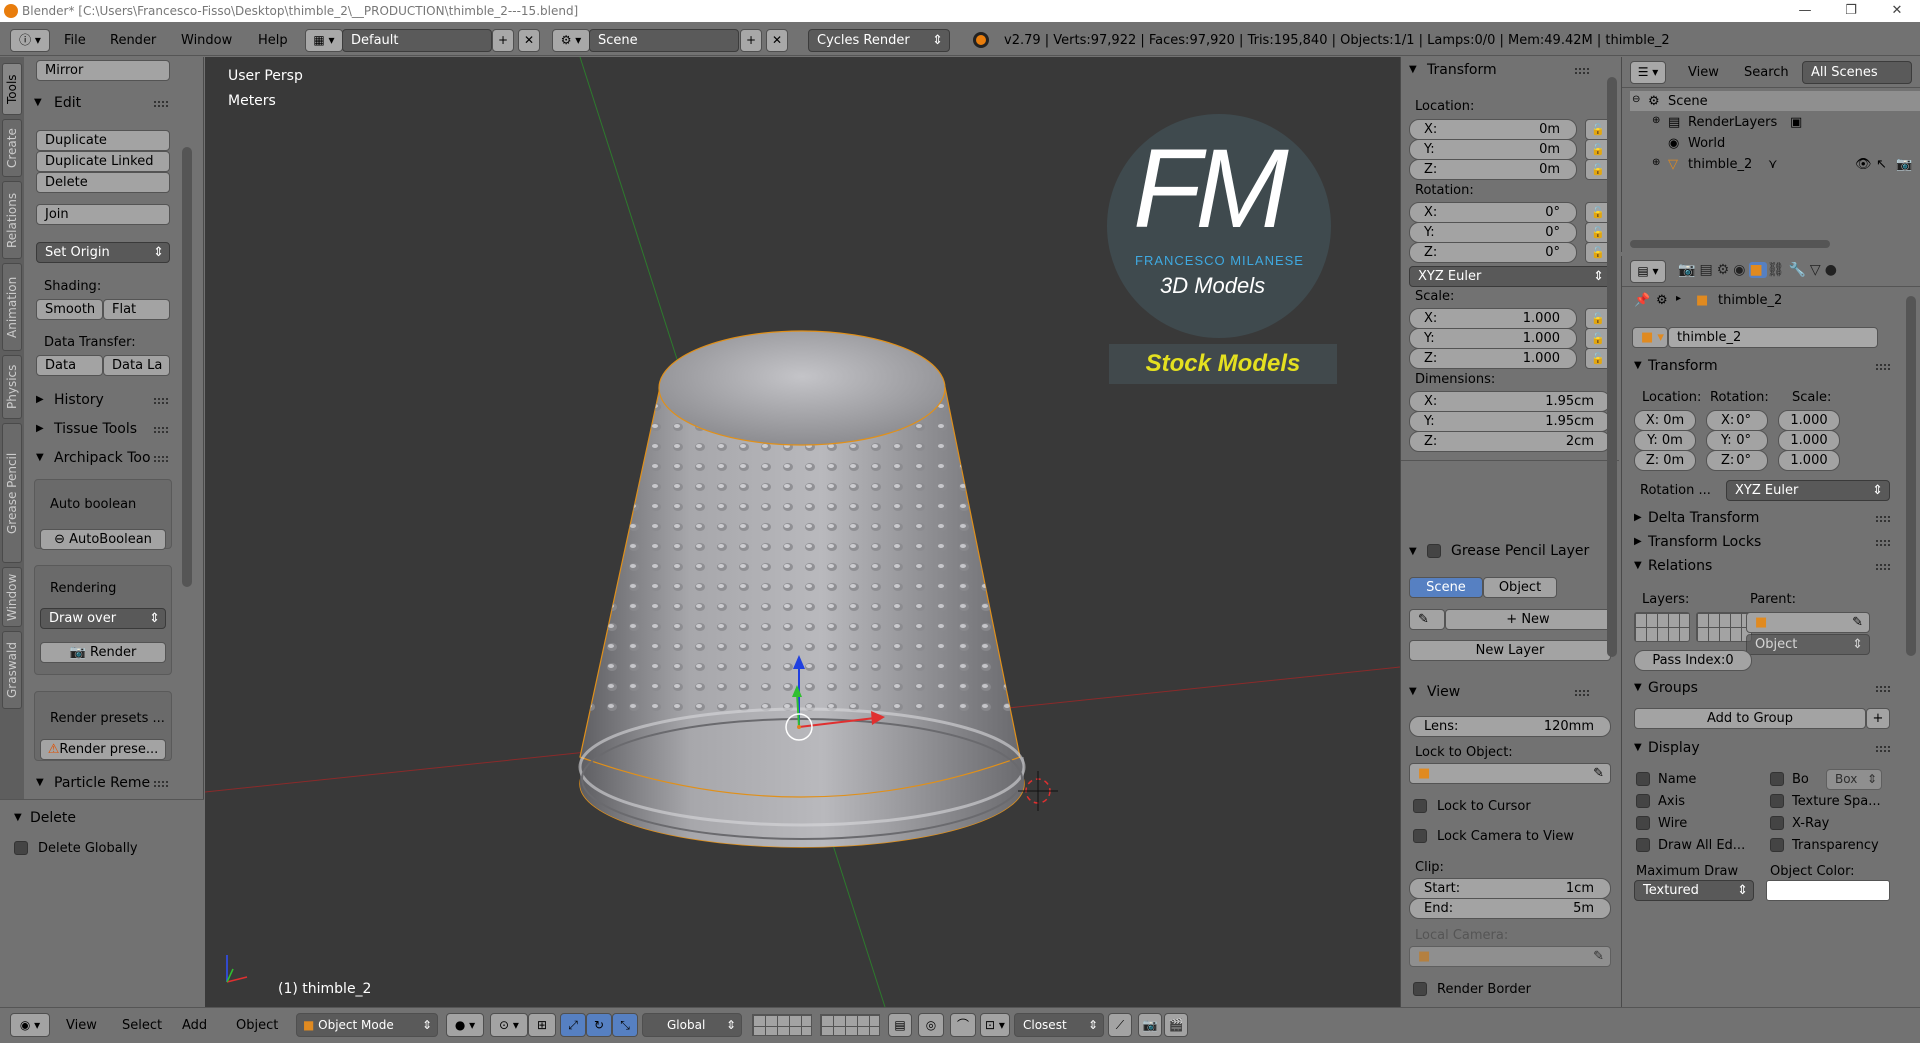  Describe the element at coordinates (103, 70) in the screenshot. I see `mirror-button: Mirror` at that location.